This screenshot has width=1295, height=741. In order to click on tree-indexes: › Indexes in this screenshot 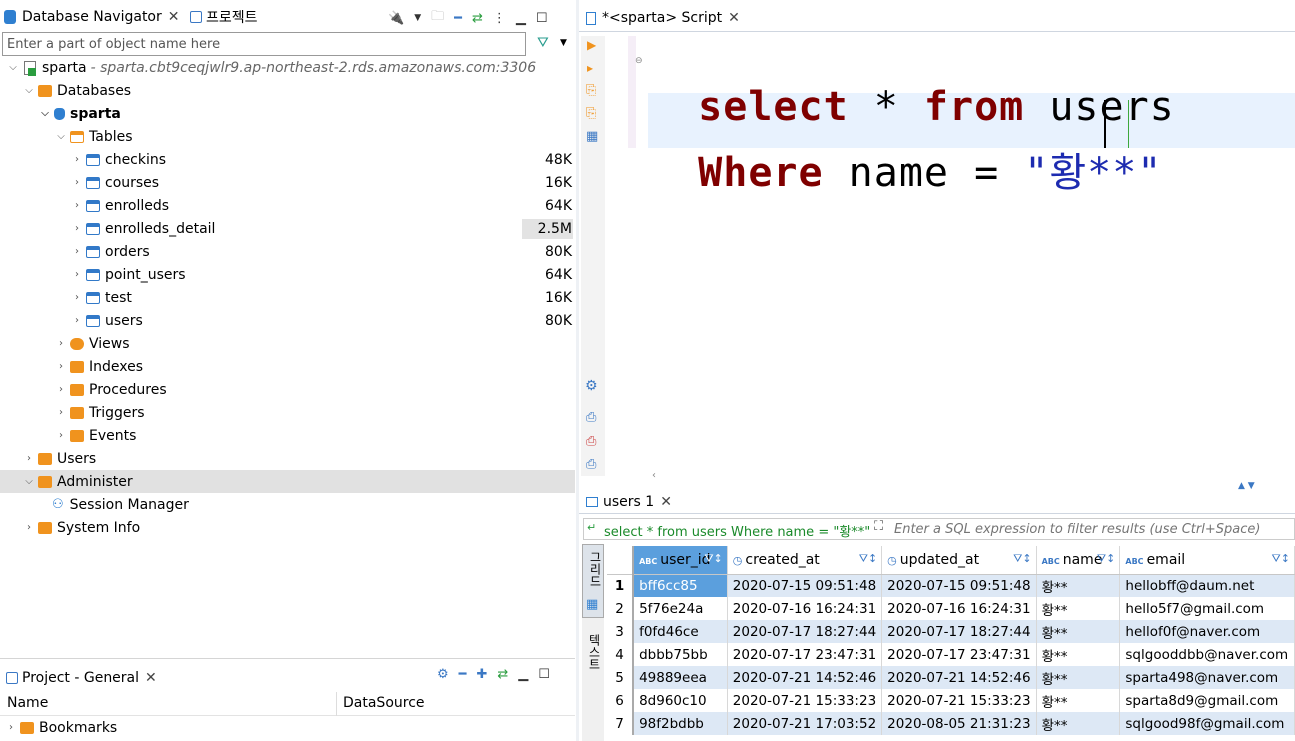, I will do `click(98, 366)`.